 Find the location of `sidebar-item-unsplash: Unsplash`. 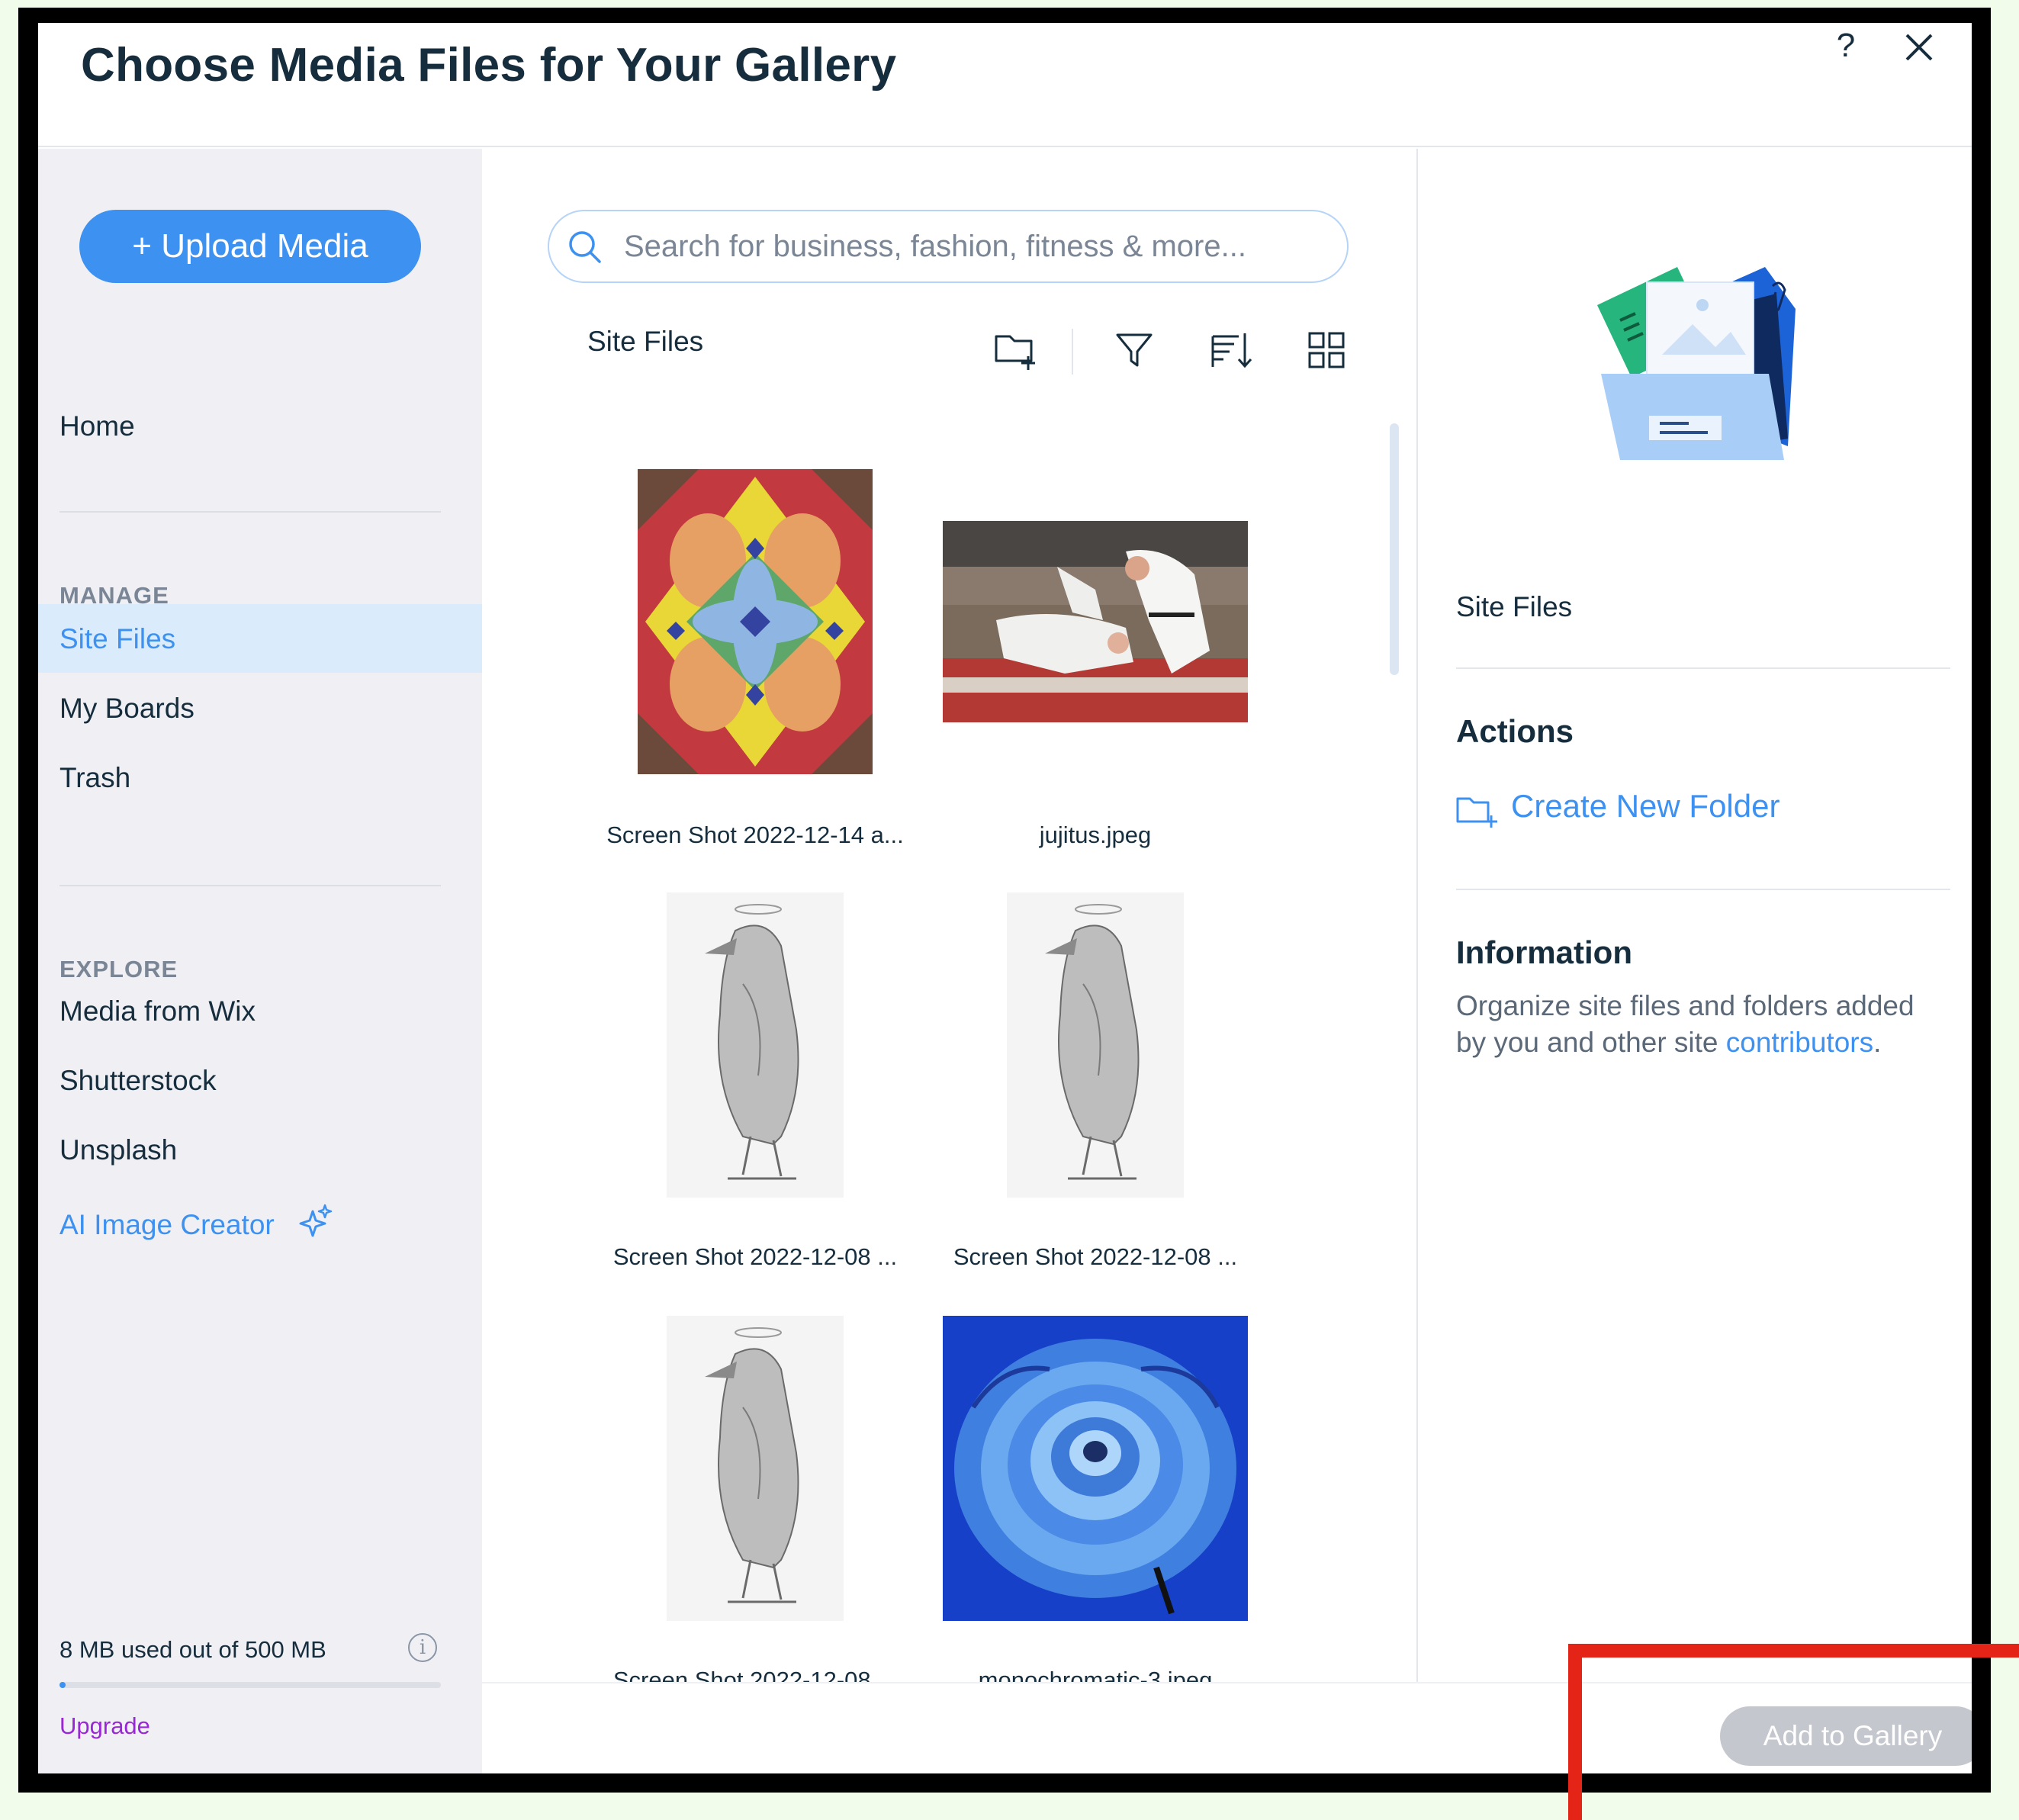

sidebar-item-unsplash: Unsplash is located at coordinates (118, 1150).